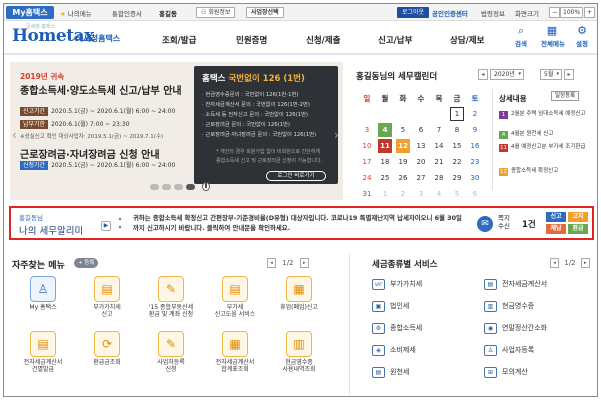 Image resolution: width=601 pixels, height=400 pixels. I want to click on calendar-day: 8, so click(457, 130).